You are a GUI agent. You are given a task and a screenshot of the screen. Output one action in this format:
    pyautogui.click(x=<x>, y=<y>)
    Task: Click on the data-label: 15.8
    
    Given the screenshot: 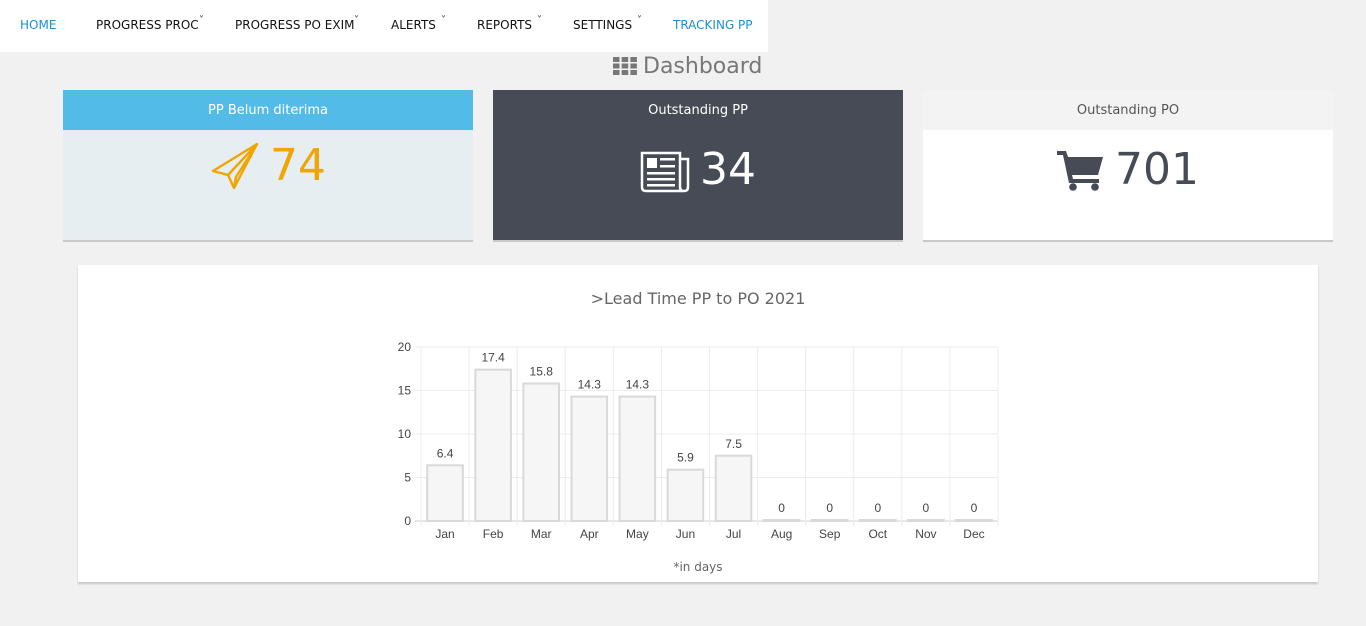 What is the action you would take?
    pyautogui.click(x=542, y=372)
    